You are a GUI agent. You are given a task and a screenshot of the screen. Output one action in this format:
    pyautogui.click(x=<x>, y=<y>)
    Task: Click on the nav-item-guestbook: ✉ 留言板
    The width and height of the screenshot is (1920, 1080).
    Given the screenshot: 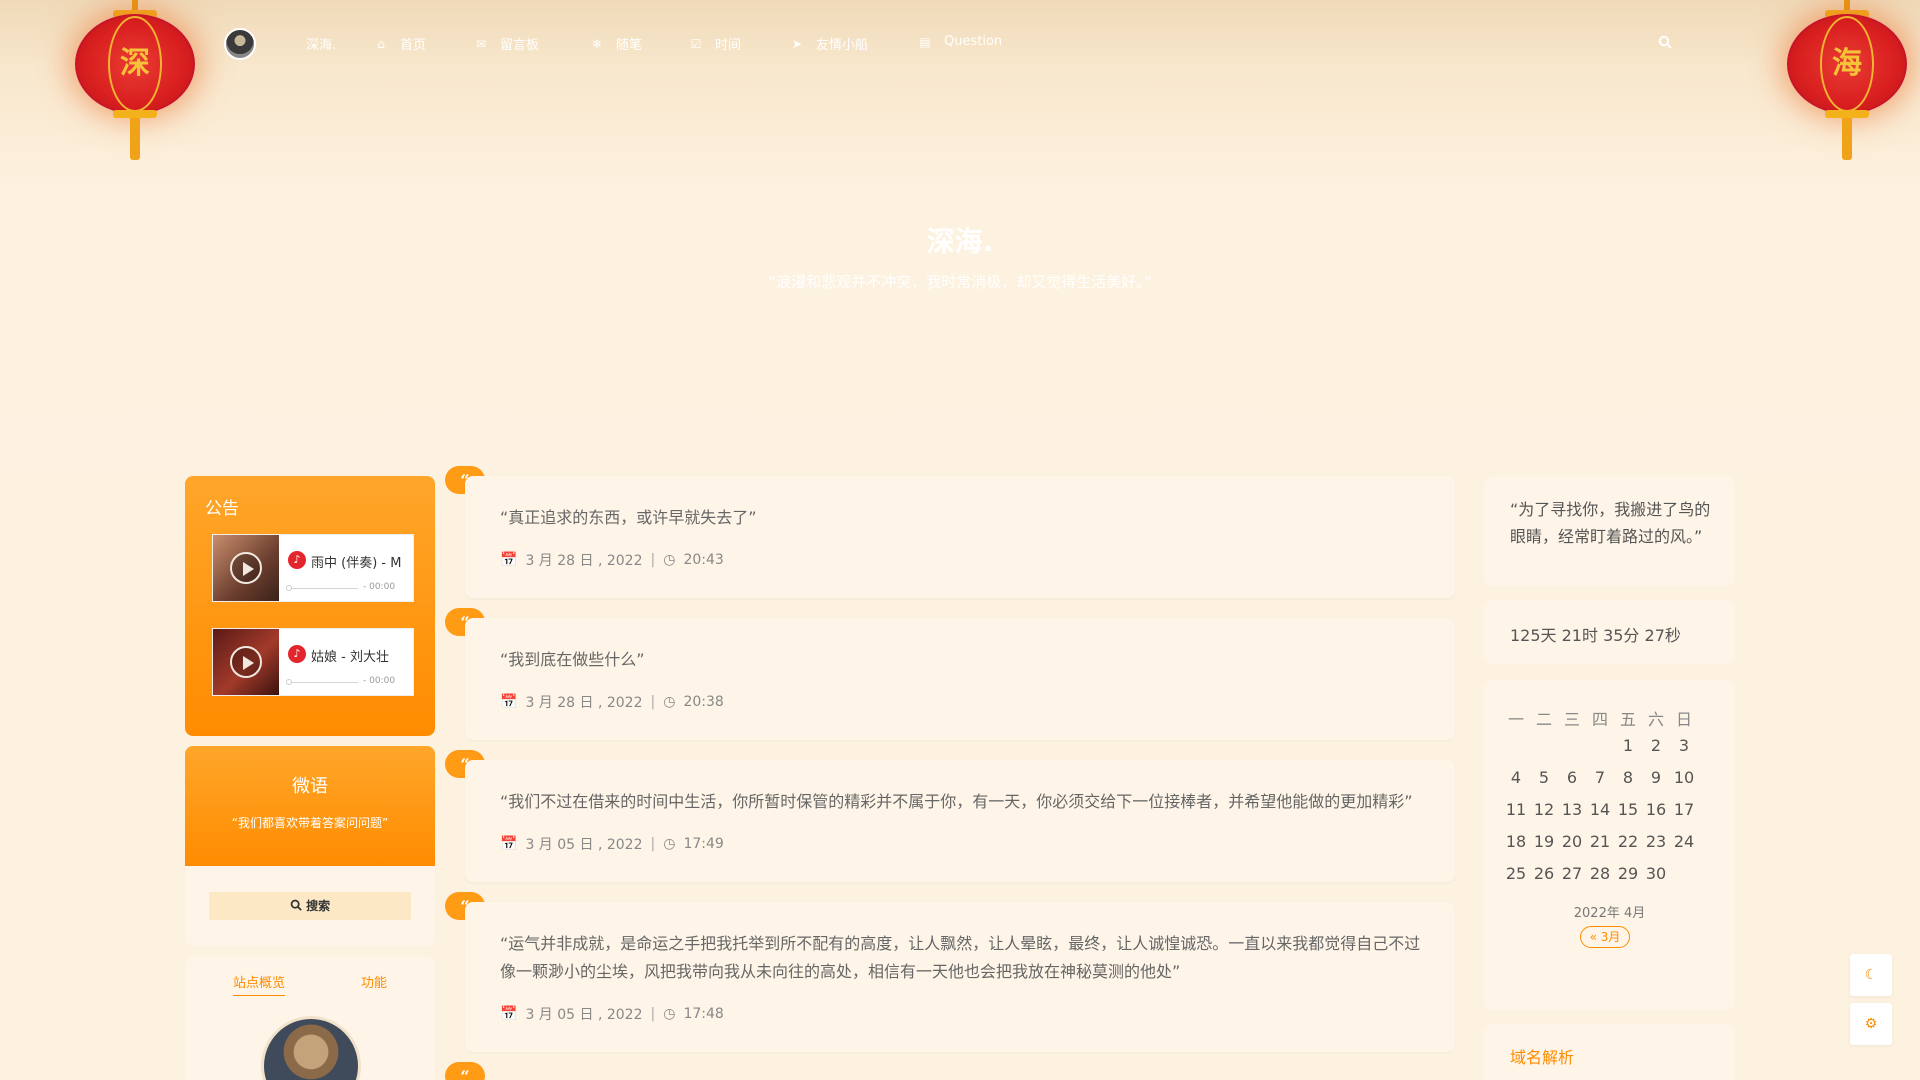 What is the action you would take?
    pyautogui.click(x=507, y=44)
    